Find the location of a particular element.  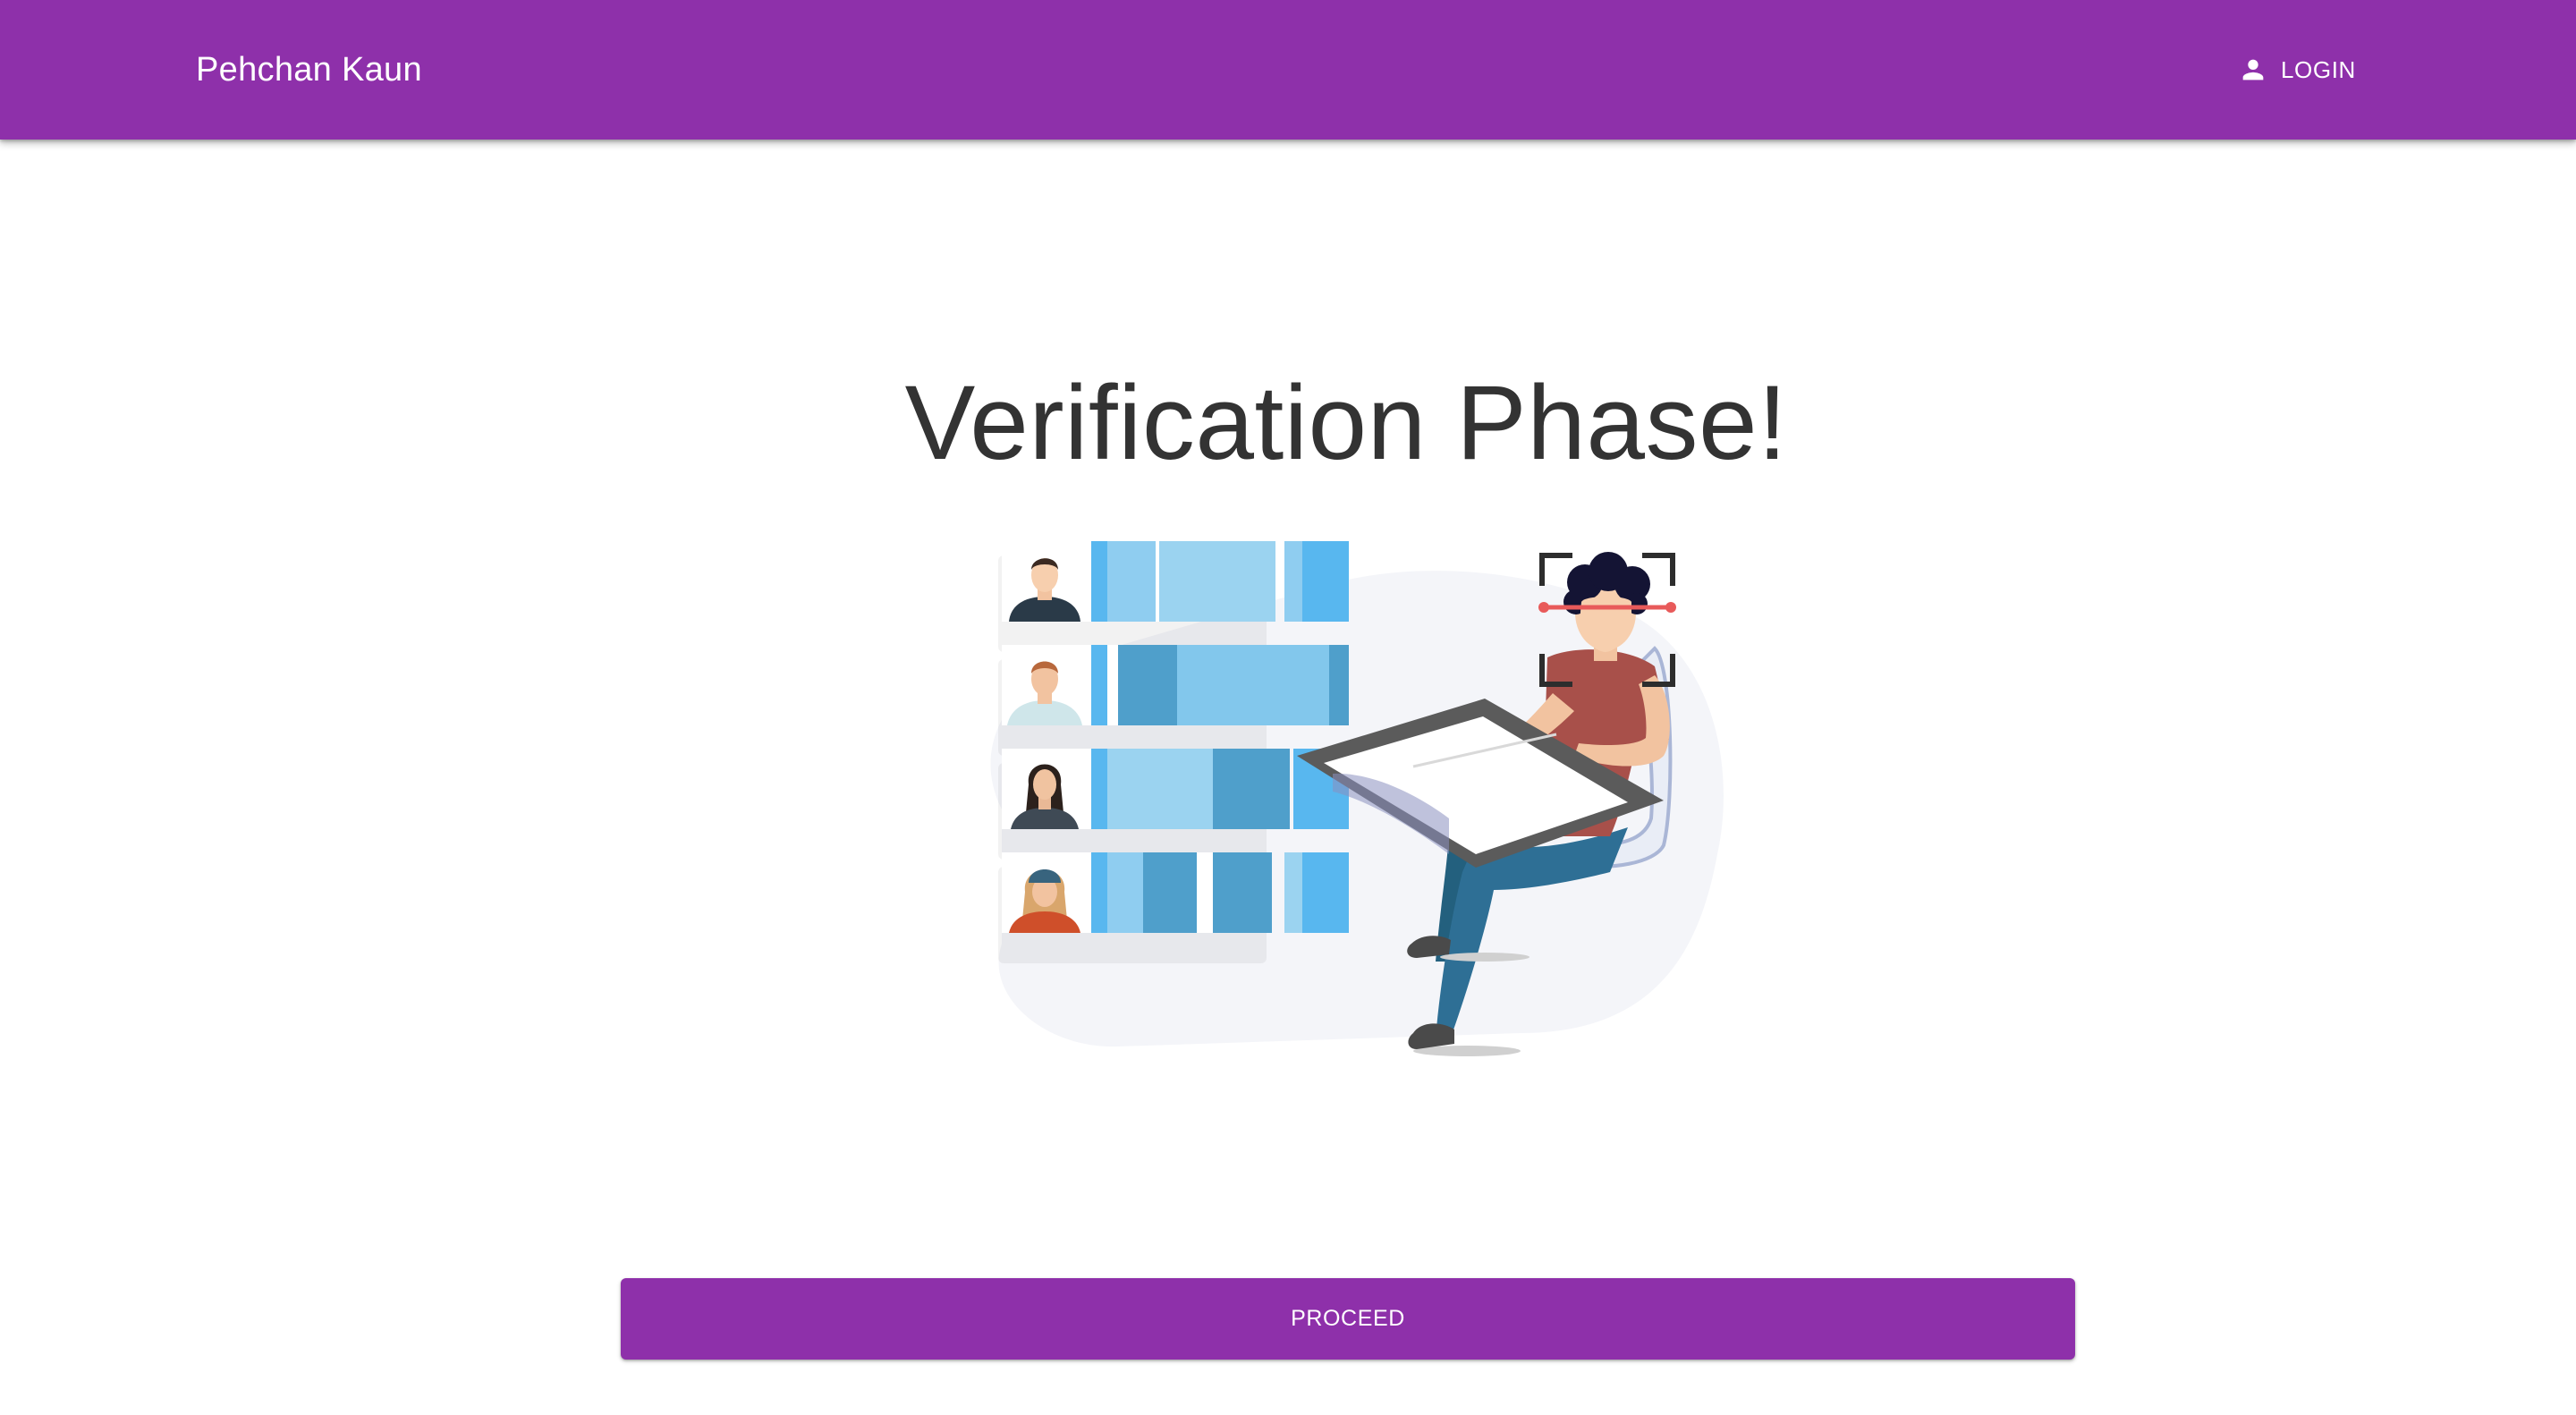

login-button: LOGIN is located at coordinates (2297, 70).